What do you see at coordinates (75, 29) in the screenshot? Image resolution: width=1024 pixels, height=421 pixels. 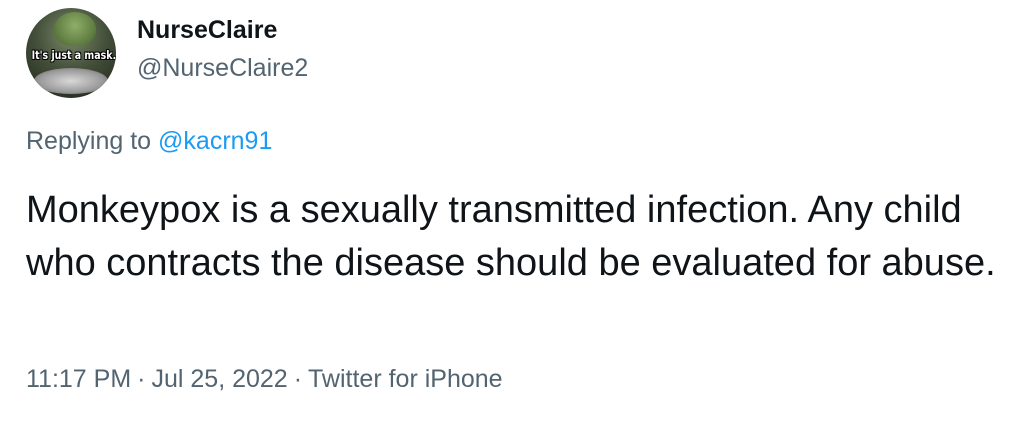 I see `frog-image` at bounding box center [75, 29].